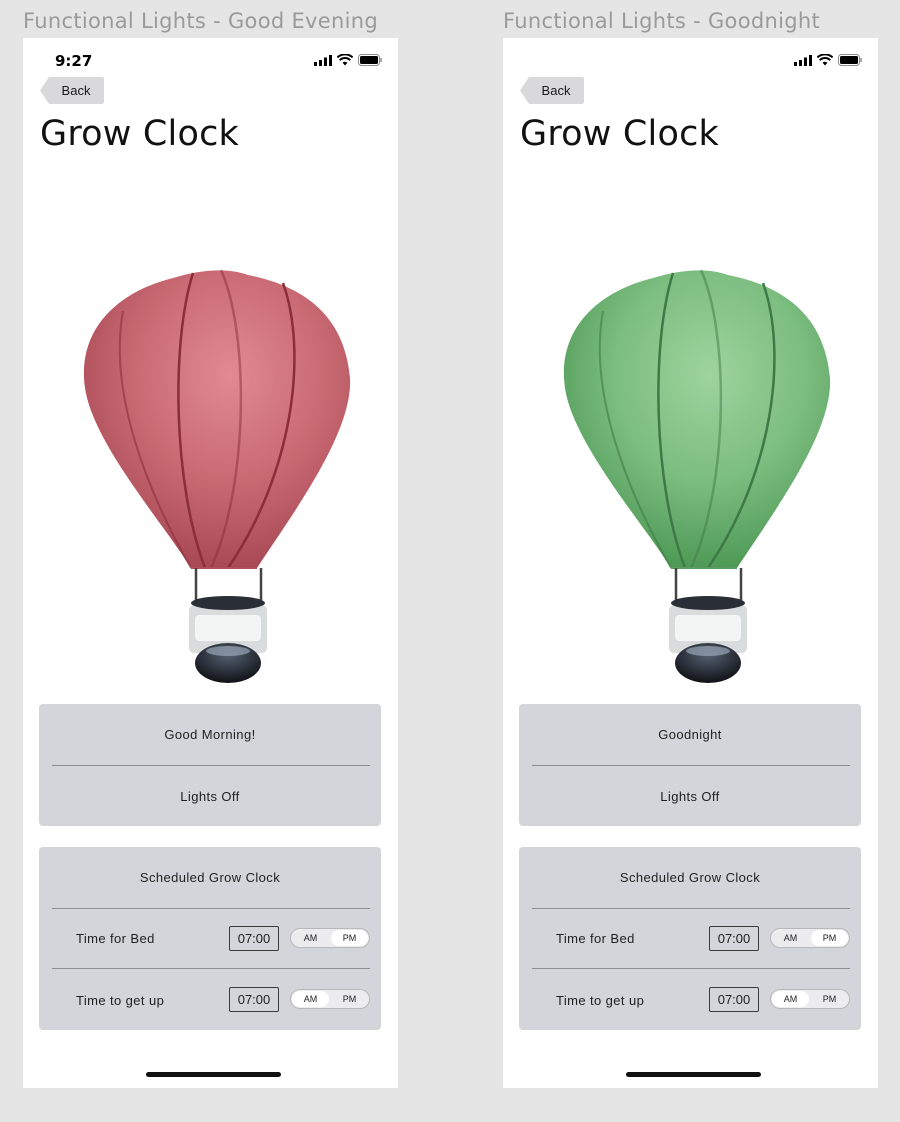 The image size is (900, 1122). I want to click on frame-title: Functional Lights - Good Evening, so click(200, 21).